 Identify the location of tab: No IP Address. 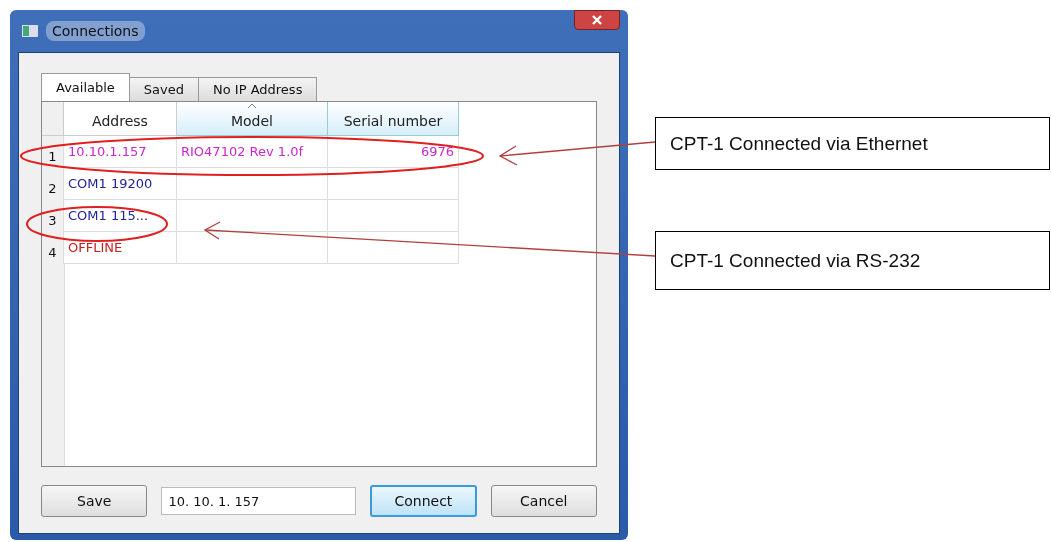
(258, 89).